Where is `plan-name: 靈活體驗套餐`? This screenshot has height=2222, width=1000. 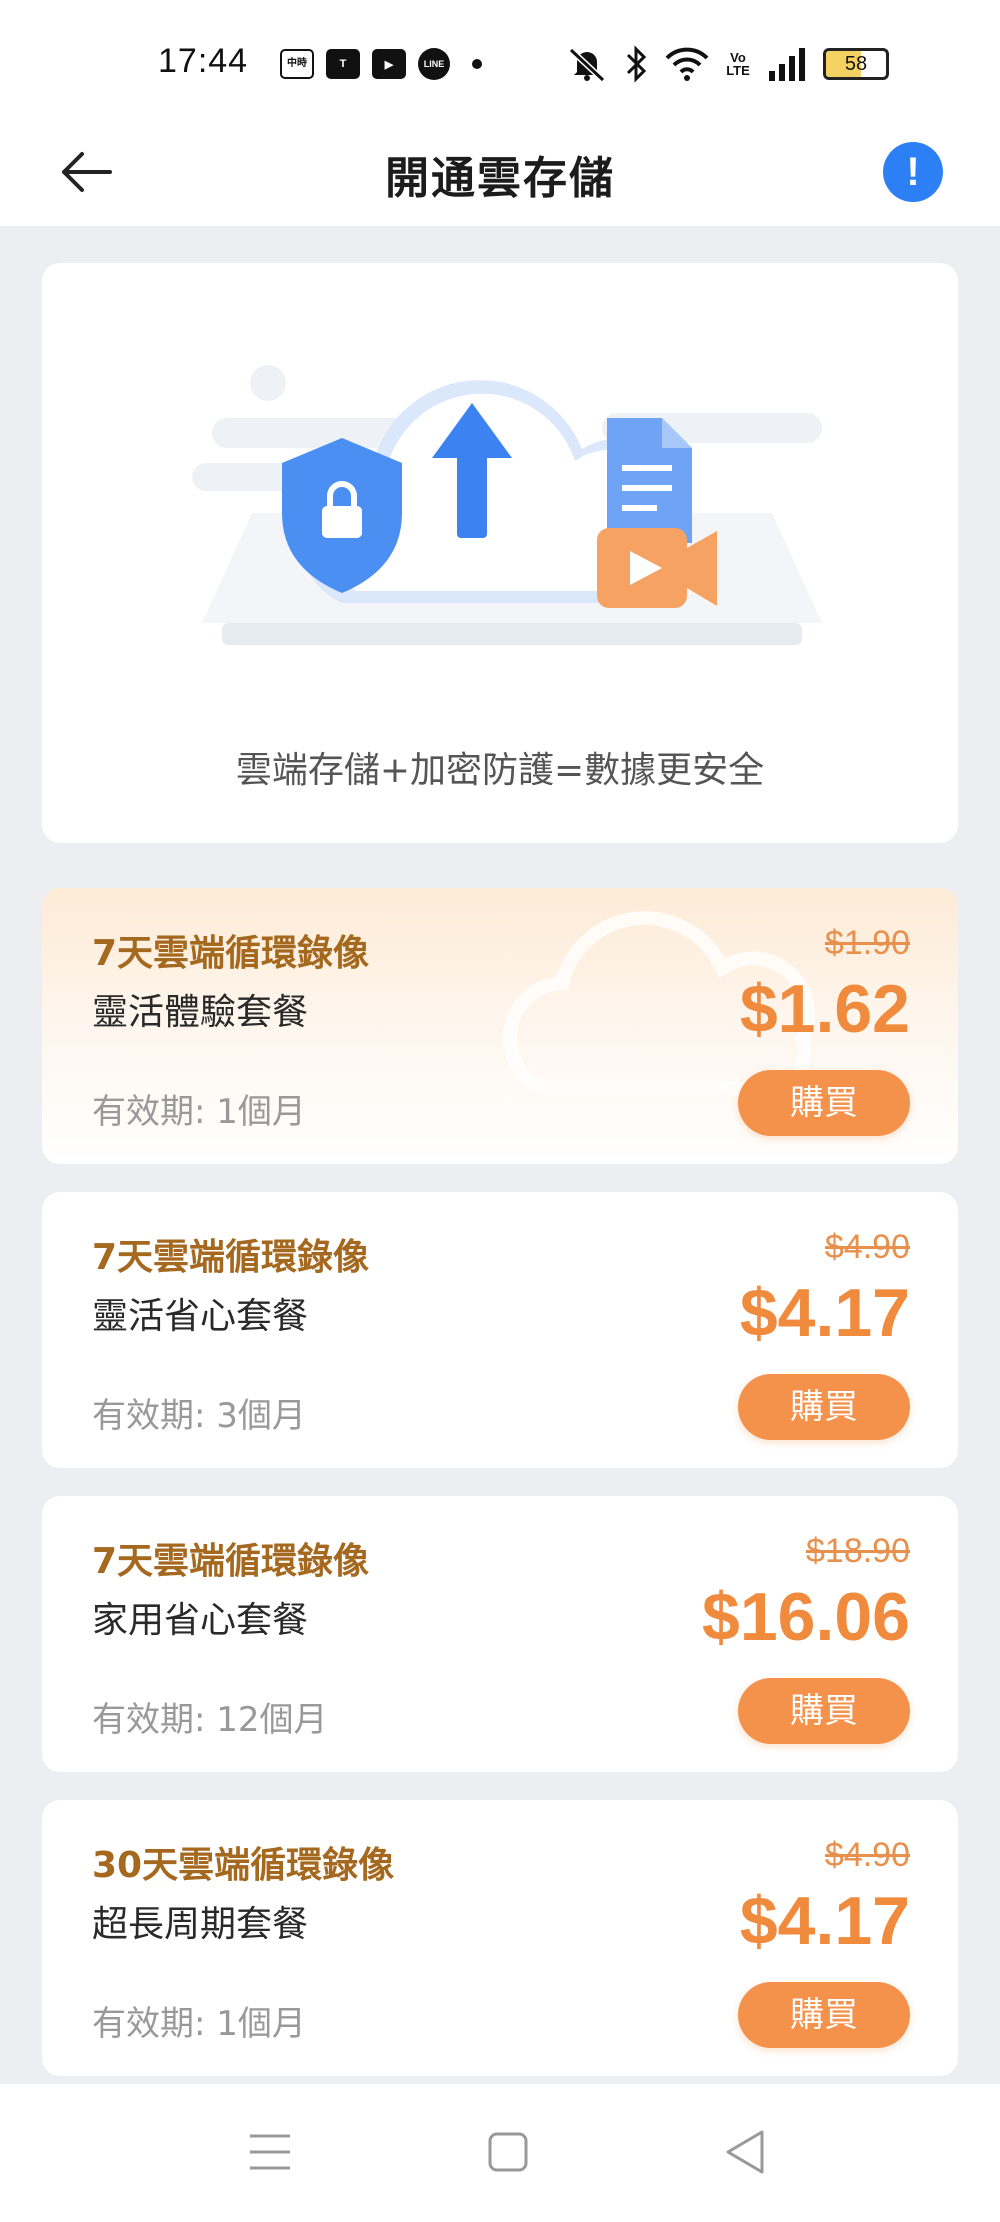
plan-name: 靈活體驗套餐 is located at coordinates (200, 1012).